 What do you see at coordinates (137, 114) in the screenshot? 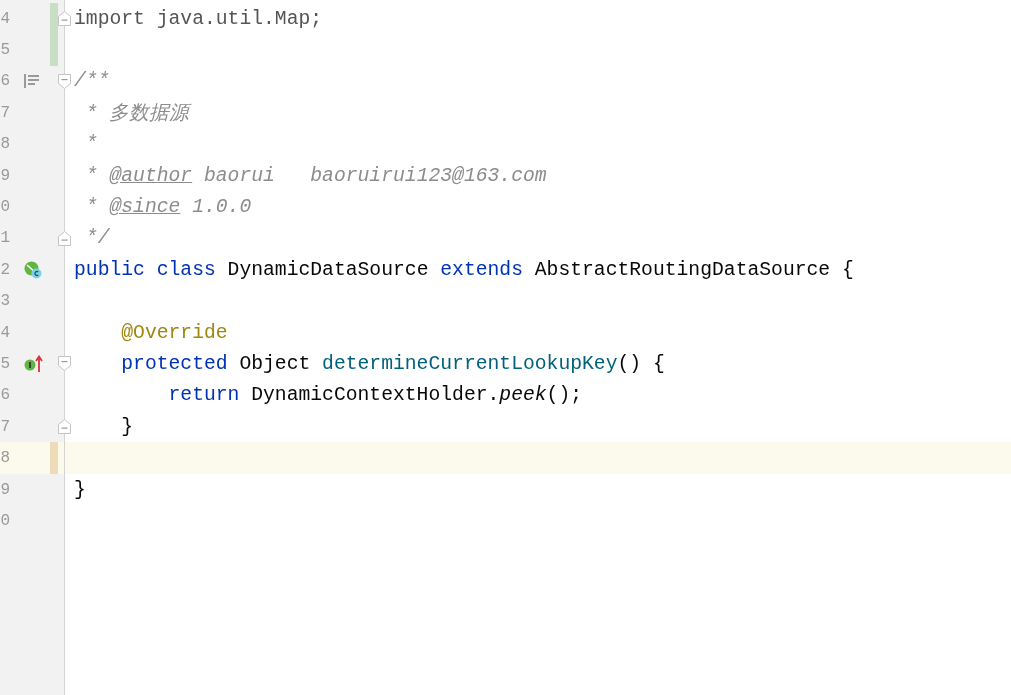
I see `code-line: * 多数据源` at bounding box center [137, 114].